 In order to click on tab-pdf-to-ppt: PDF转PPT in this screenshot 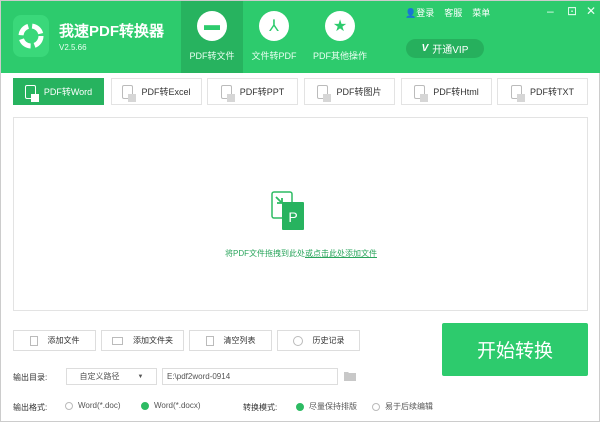, I will do `click(252, 91)`.